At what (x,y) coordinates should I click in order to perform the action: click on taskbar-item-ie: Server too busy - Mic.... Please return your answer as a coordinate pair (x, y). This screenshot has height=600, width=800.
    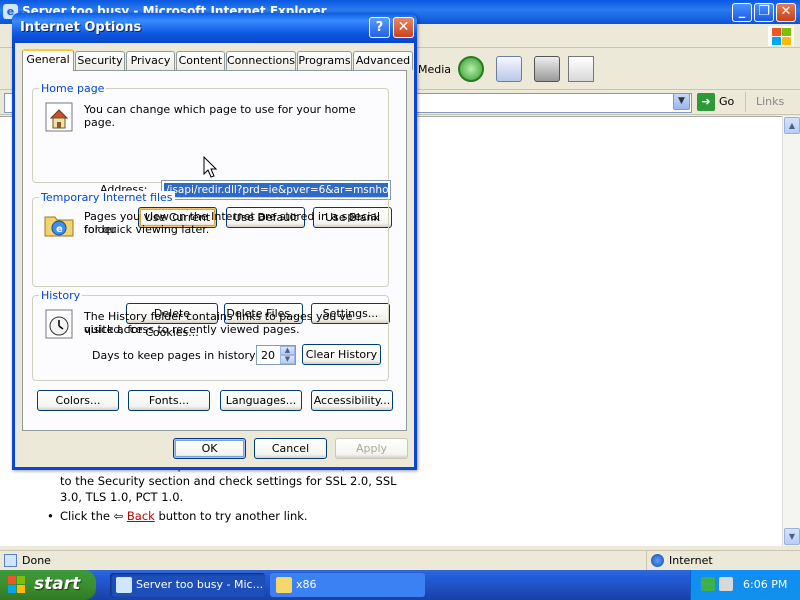
    Looking at the image, I should click on (187, 585).